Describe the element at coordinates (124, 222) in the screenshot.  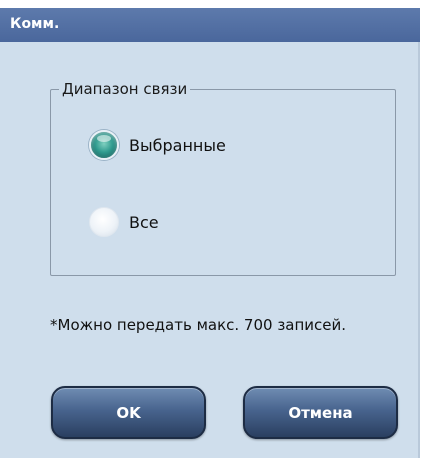
I see `radio-option-all: Все` at that location.